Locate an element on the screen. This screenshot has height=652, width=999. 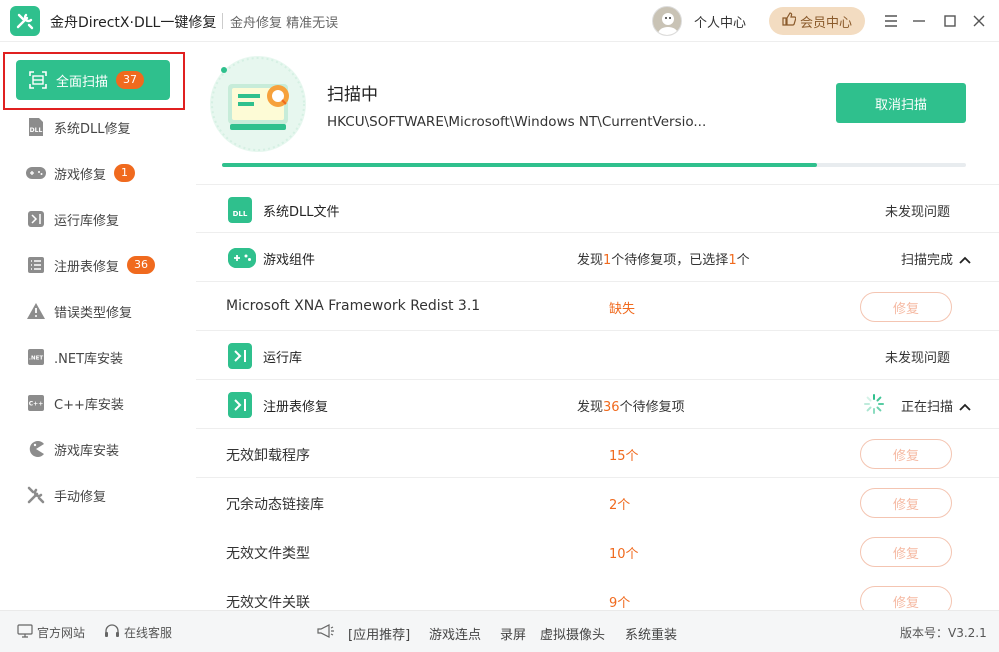
item-name: Microsoft XNA Framework Redist 3.1 is located at coordinates (353, 306).